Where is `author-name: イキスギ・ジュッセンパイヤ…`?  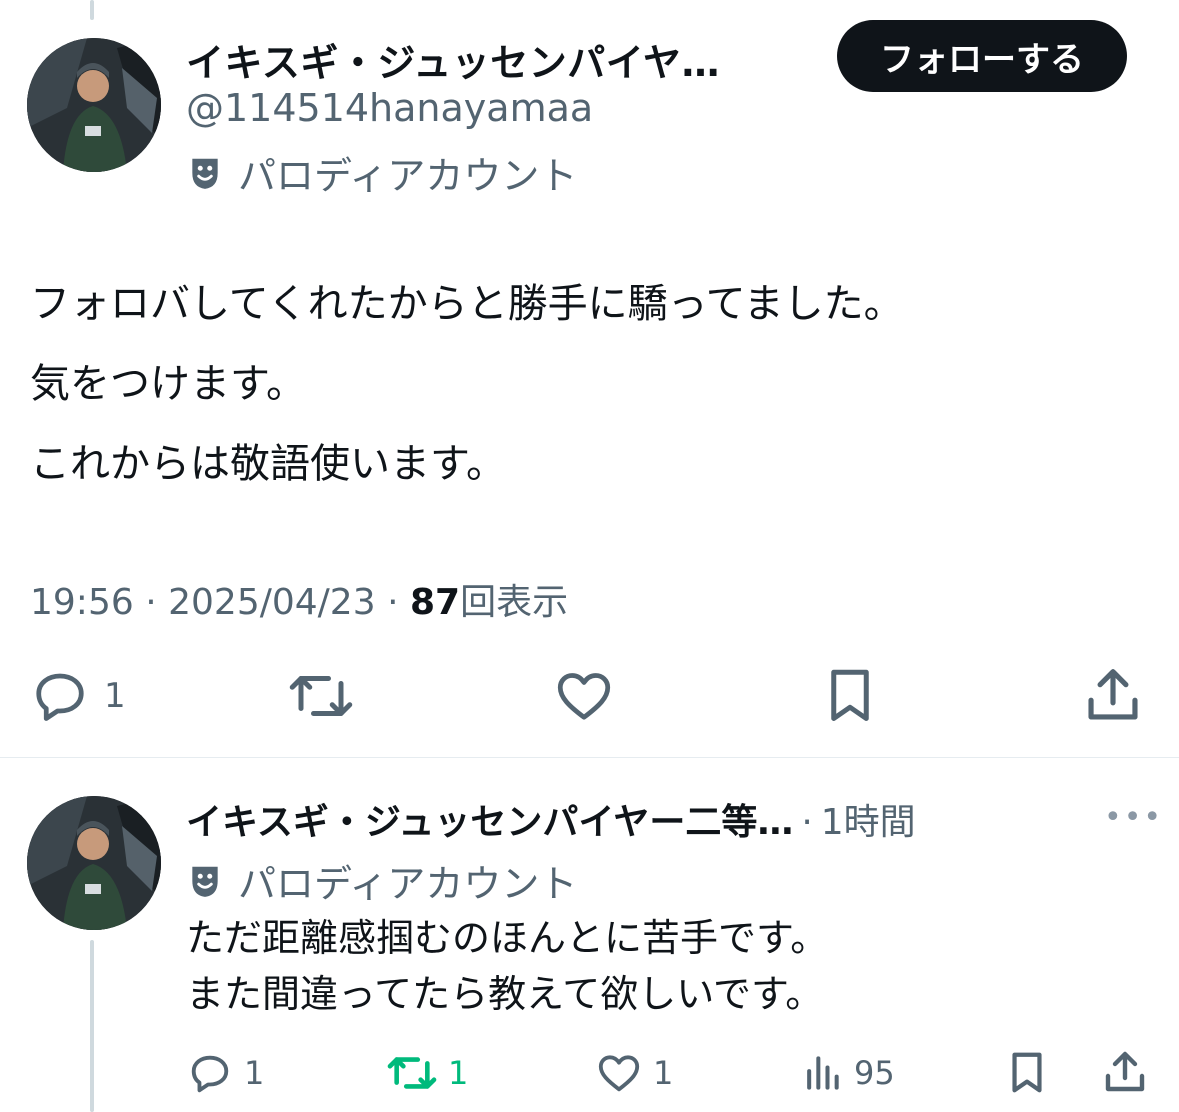 author-name: イキスギ・ジュッセンパイヤ… is located at coordinates (453, 59).